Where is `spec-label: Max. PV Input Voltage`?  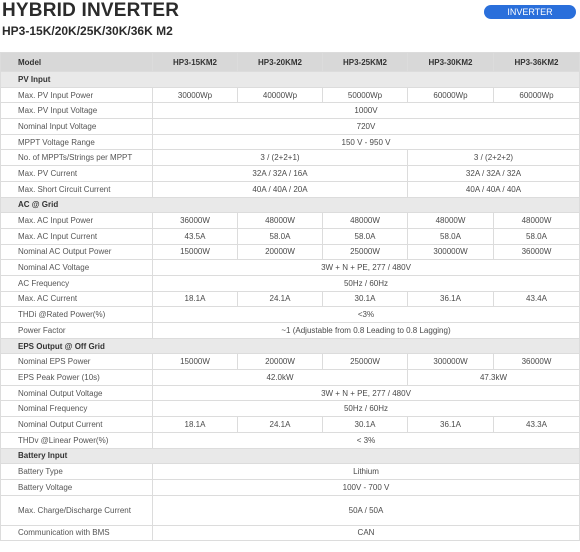 spec-label: Max. PV Input Voltage is located at coordinates (76, 111).